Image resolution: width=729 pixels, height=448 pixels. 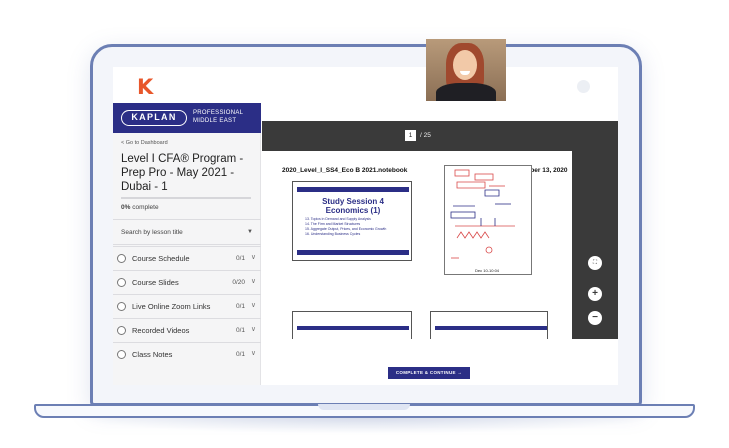 I want to click on viewer-controls-rail: ⛶ + −, so click(x=595, y=245).